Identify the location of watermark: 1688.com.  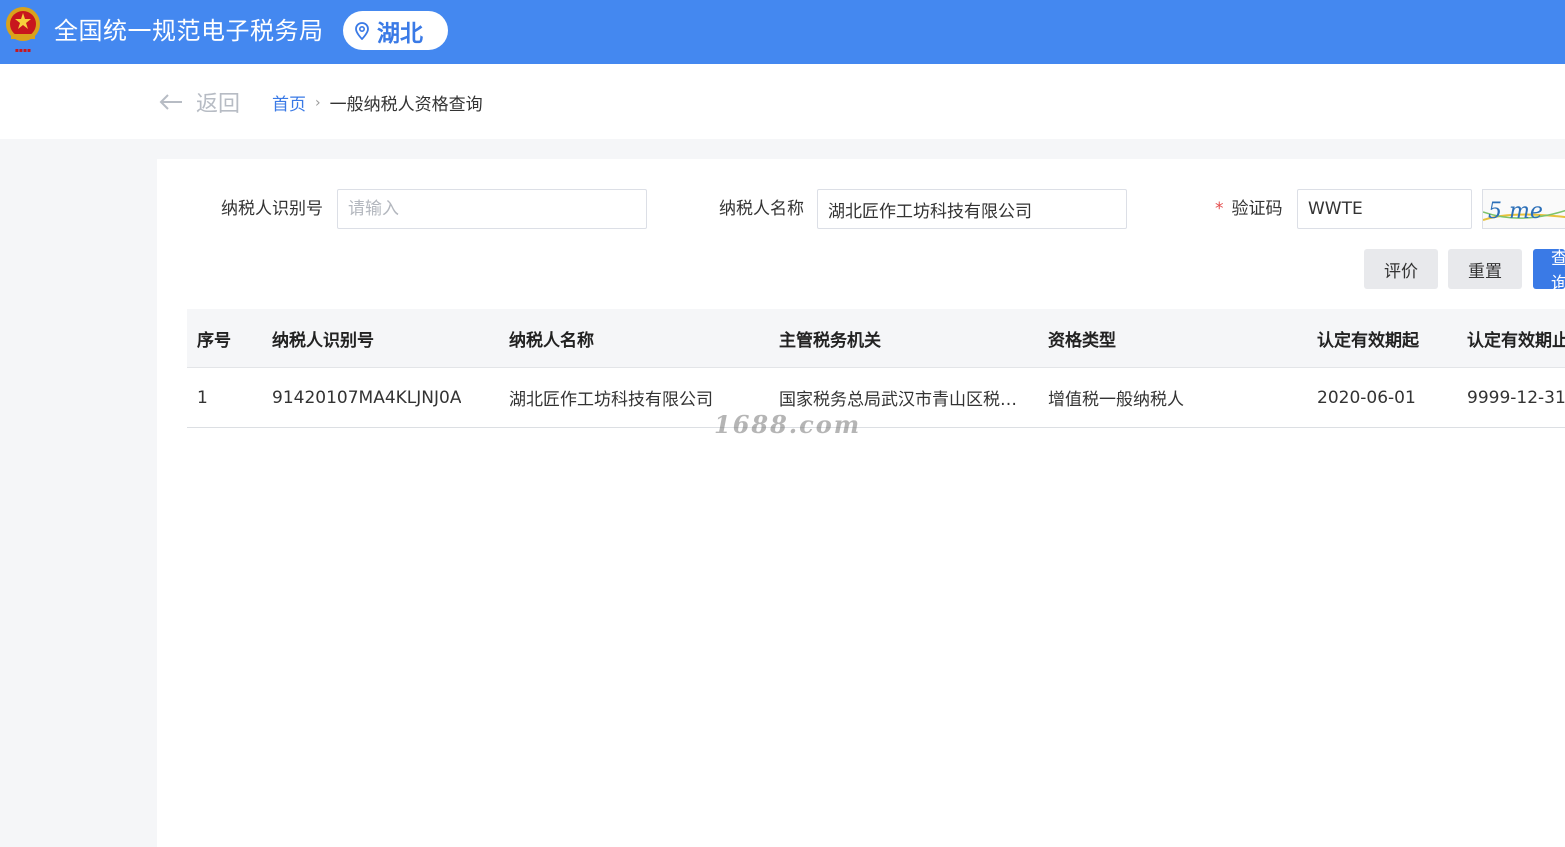
(788, 424).